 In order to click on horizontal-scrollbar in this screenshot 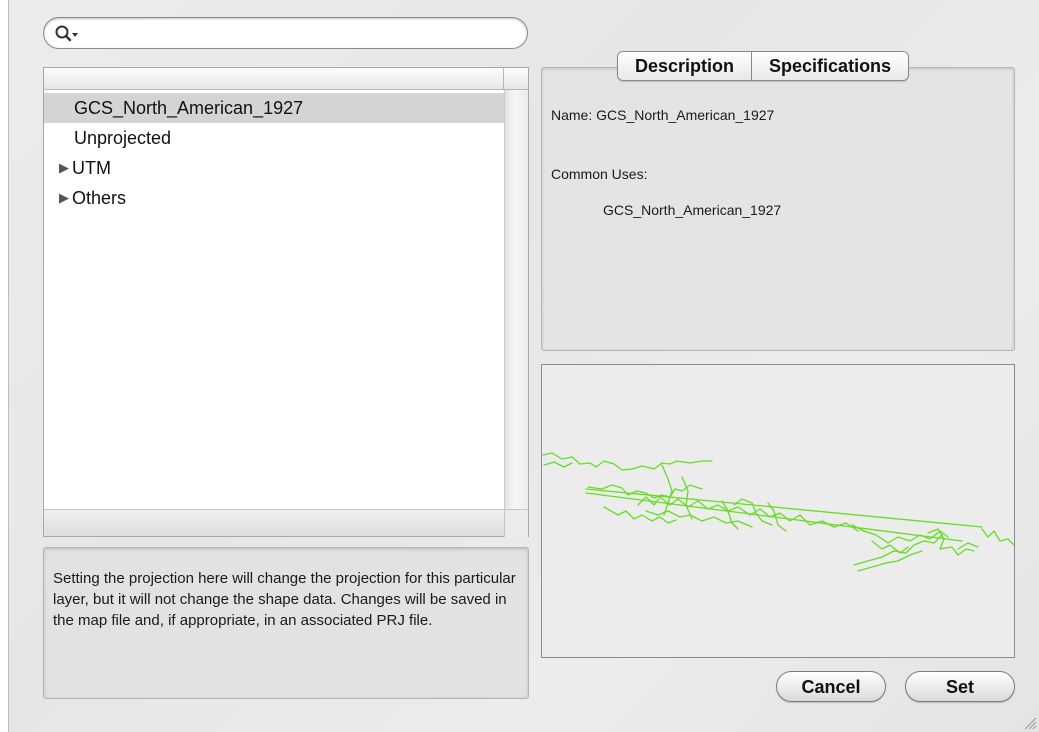, I will do `click(286, 523)`.